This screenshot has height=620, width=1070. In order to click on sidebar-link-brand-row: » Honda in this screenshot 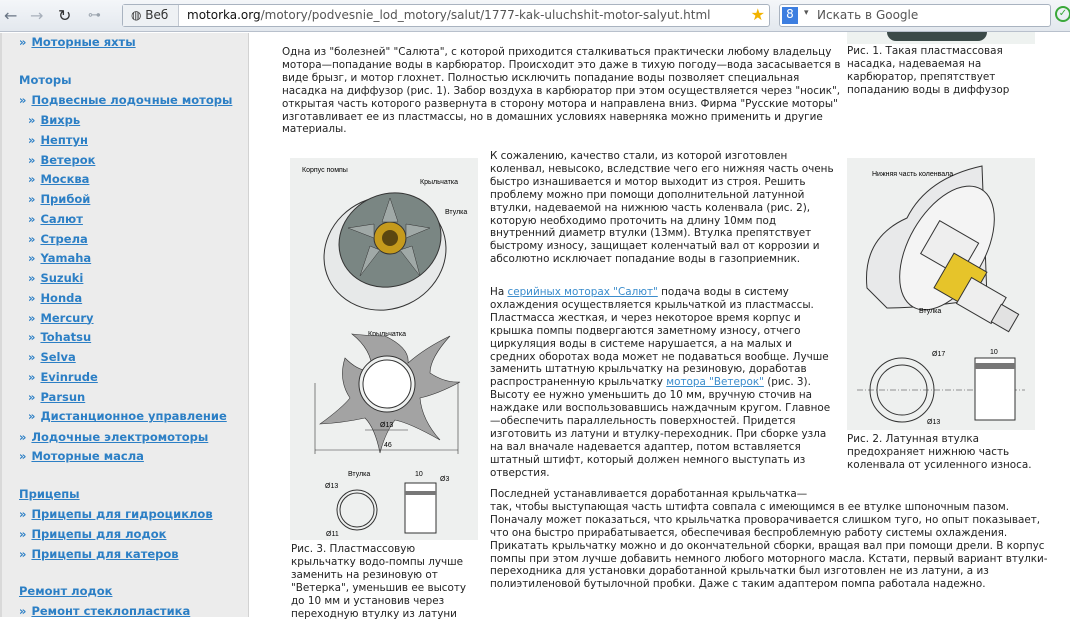, I will do `click(55, 298)`.